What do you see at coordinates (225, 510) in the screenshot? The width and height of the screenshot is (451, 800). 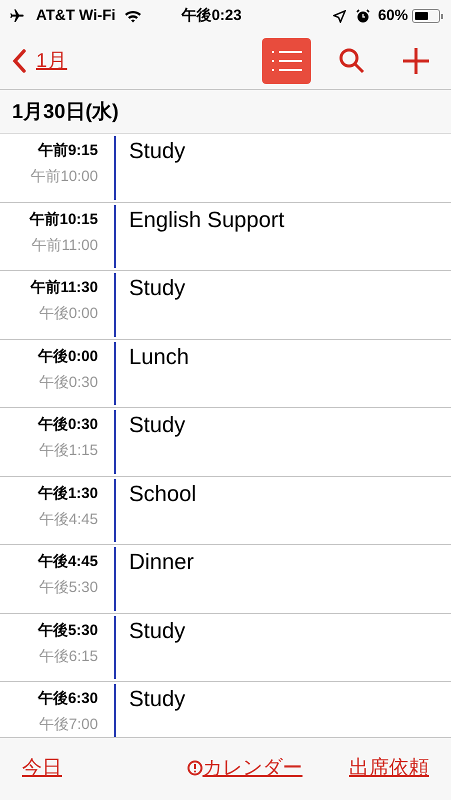 I see `event-row: 午後1:30 午後4:45 School` at bounding box center [225, 510].